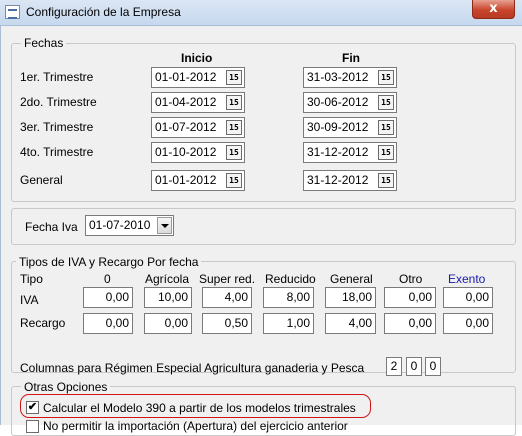 The width and height of the screenshot is (522, 436). What do you see at coordinates (198, 127) in the screenshot?
I see `trim3-inicio-input: 01-07-2012 15` at bounding box center [198, 127].